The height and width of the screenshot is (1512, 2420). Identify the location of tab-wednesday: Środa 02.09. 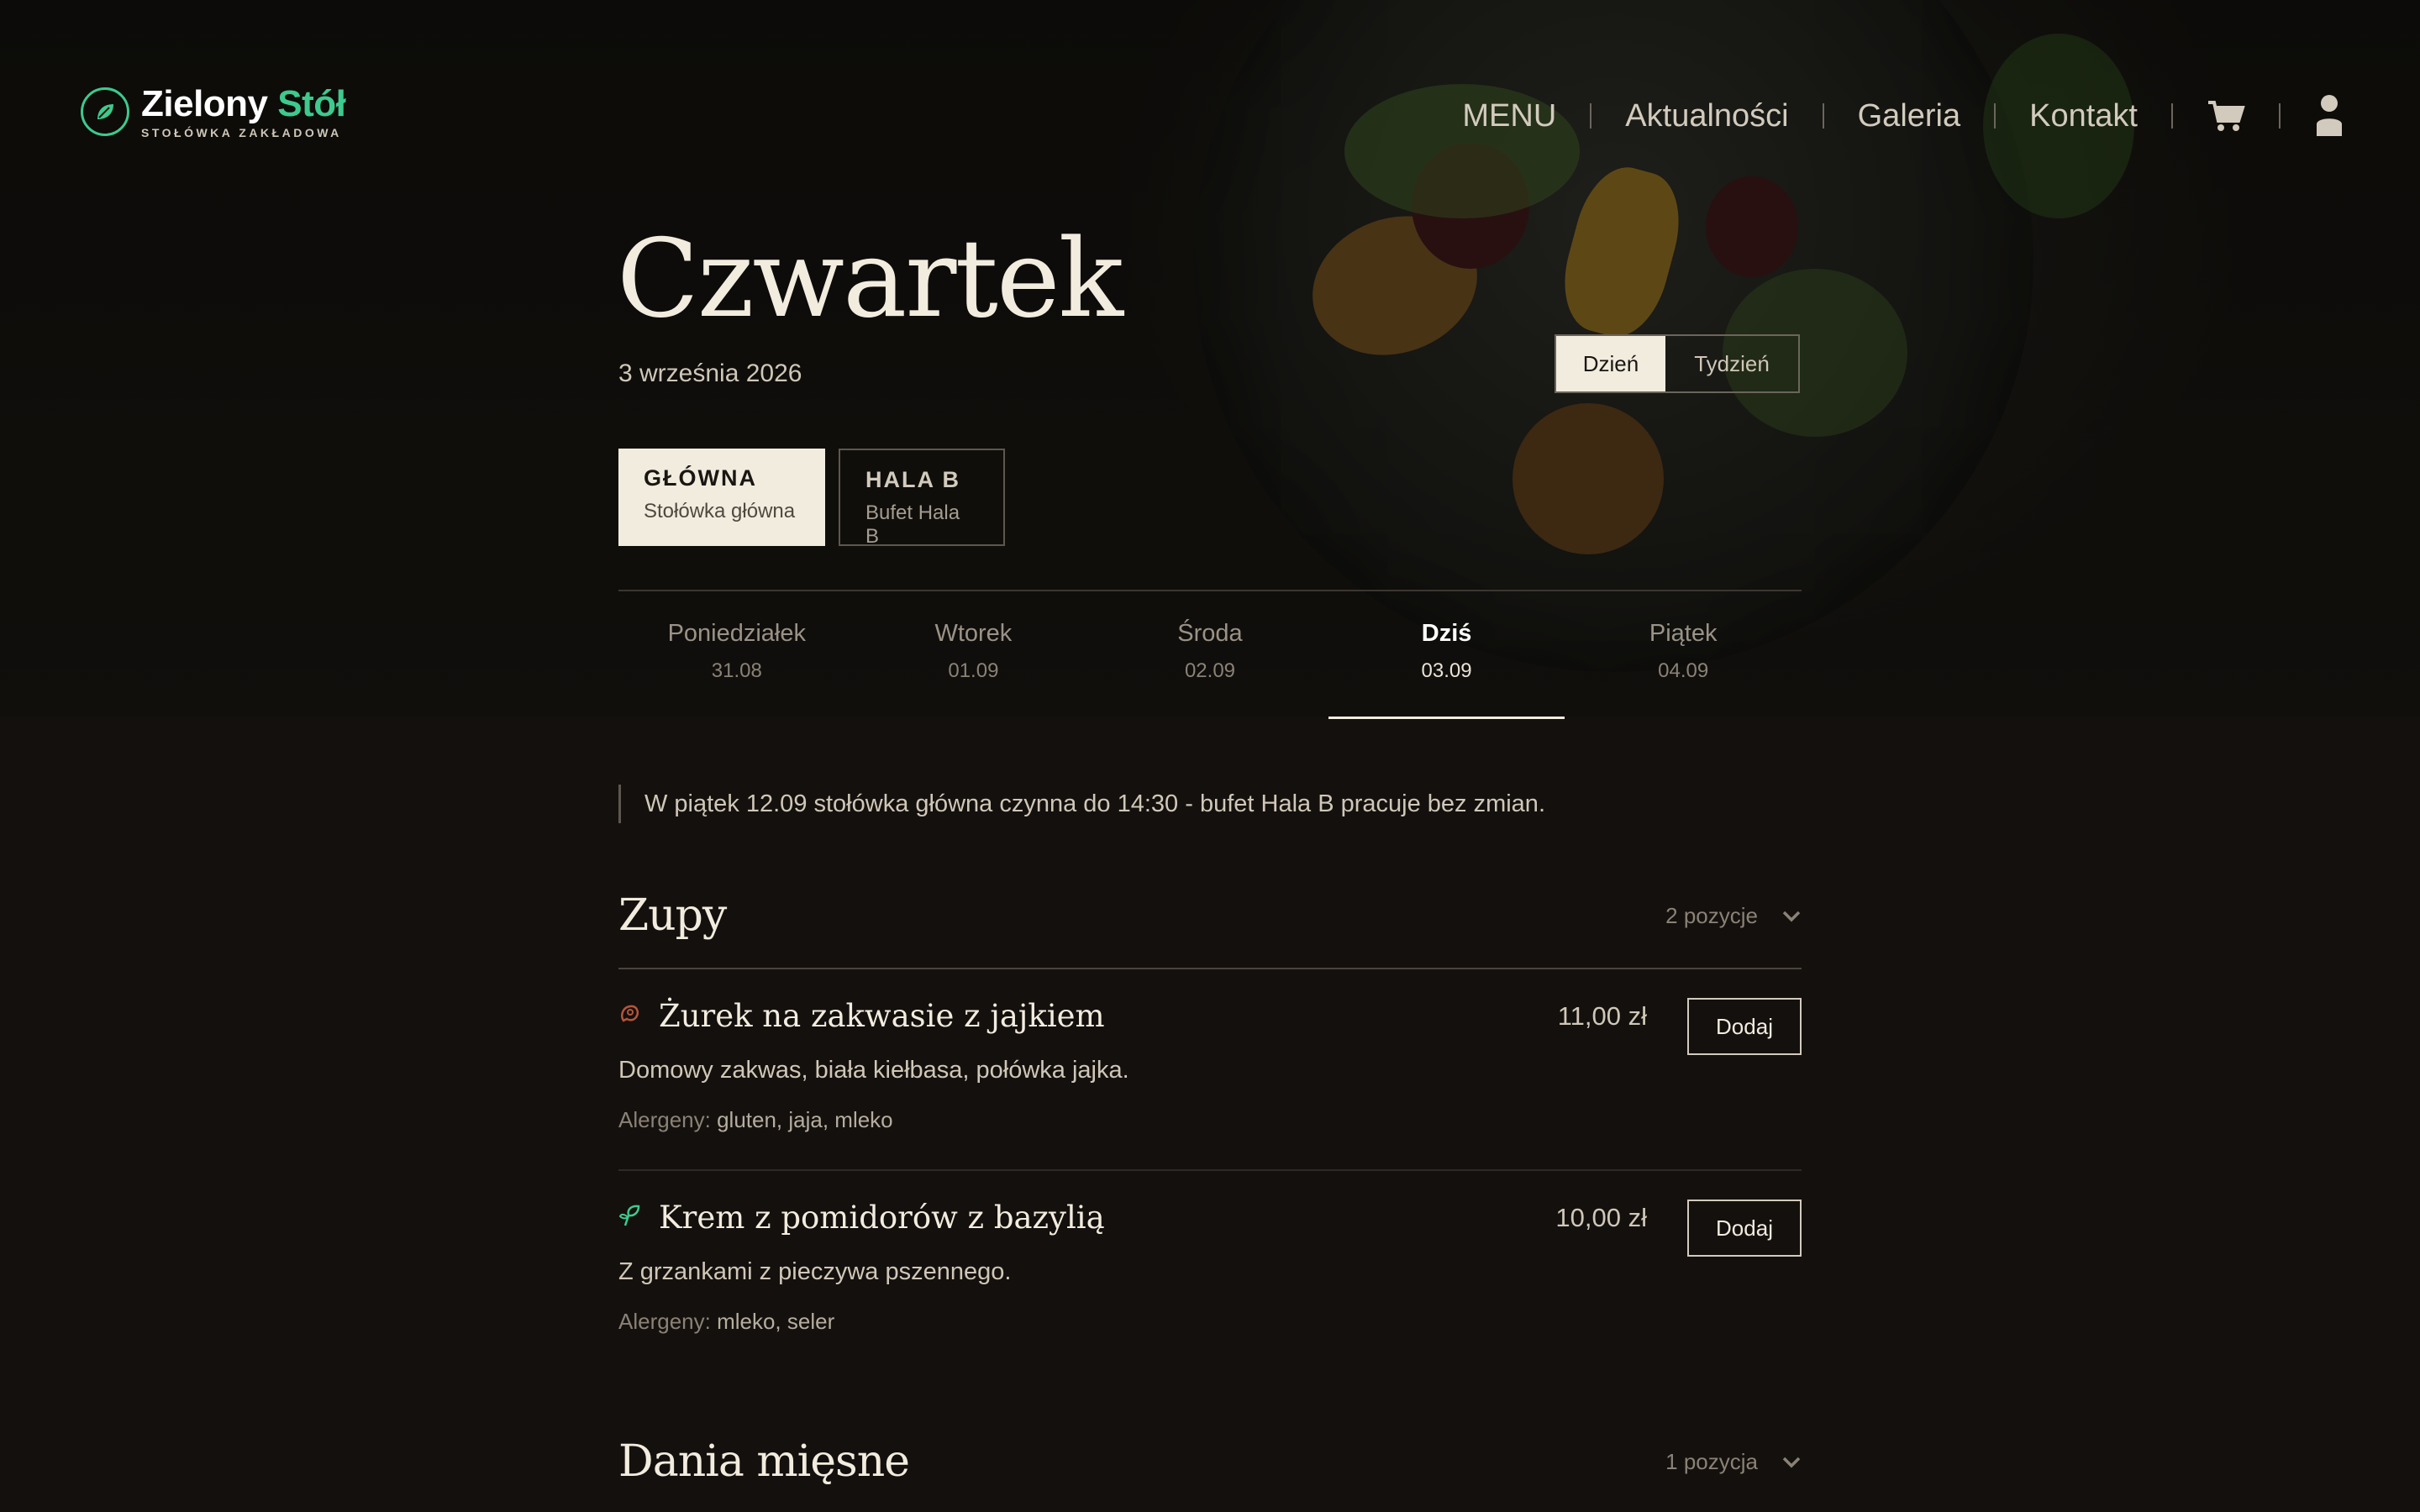
(1210, 655).